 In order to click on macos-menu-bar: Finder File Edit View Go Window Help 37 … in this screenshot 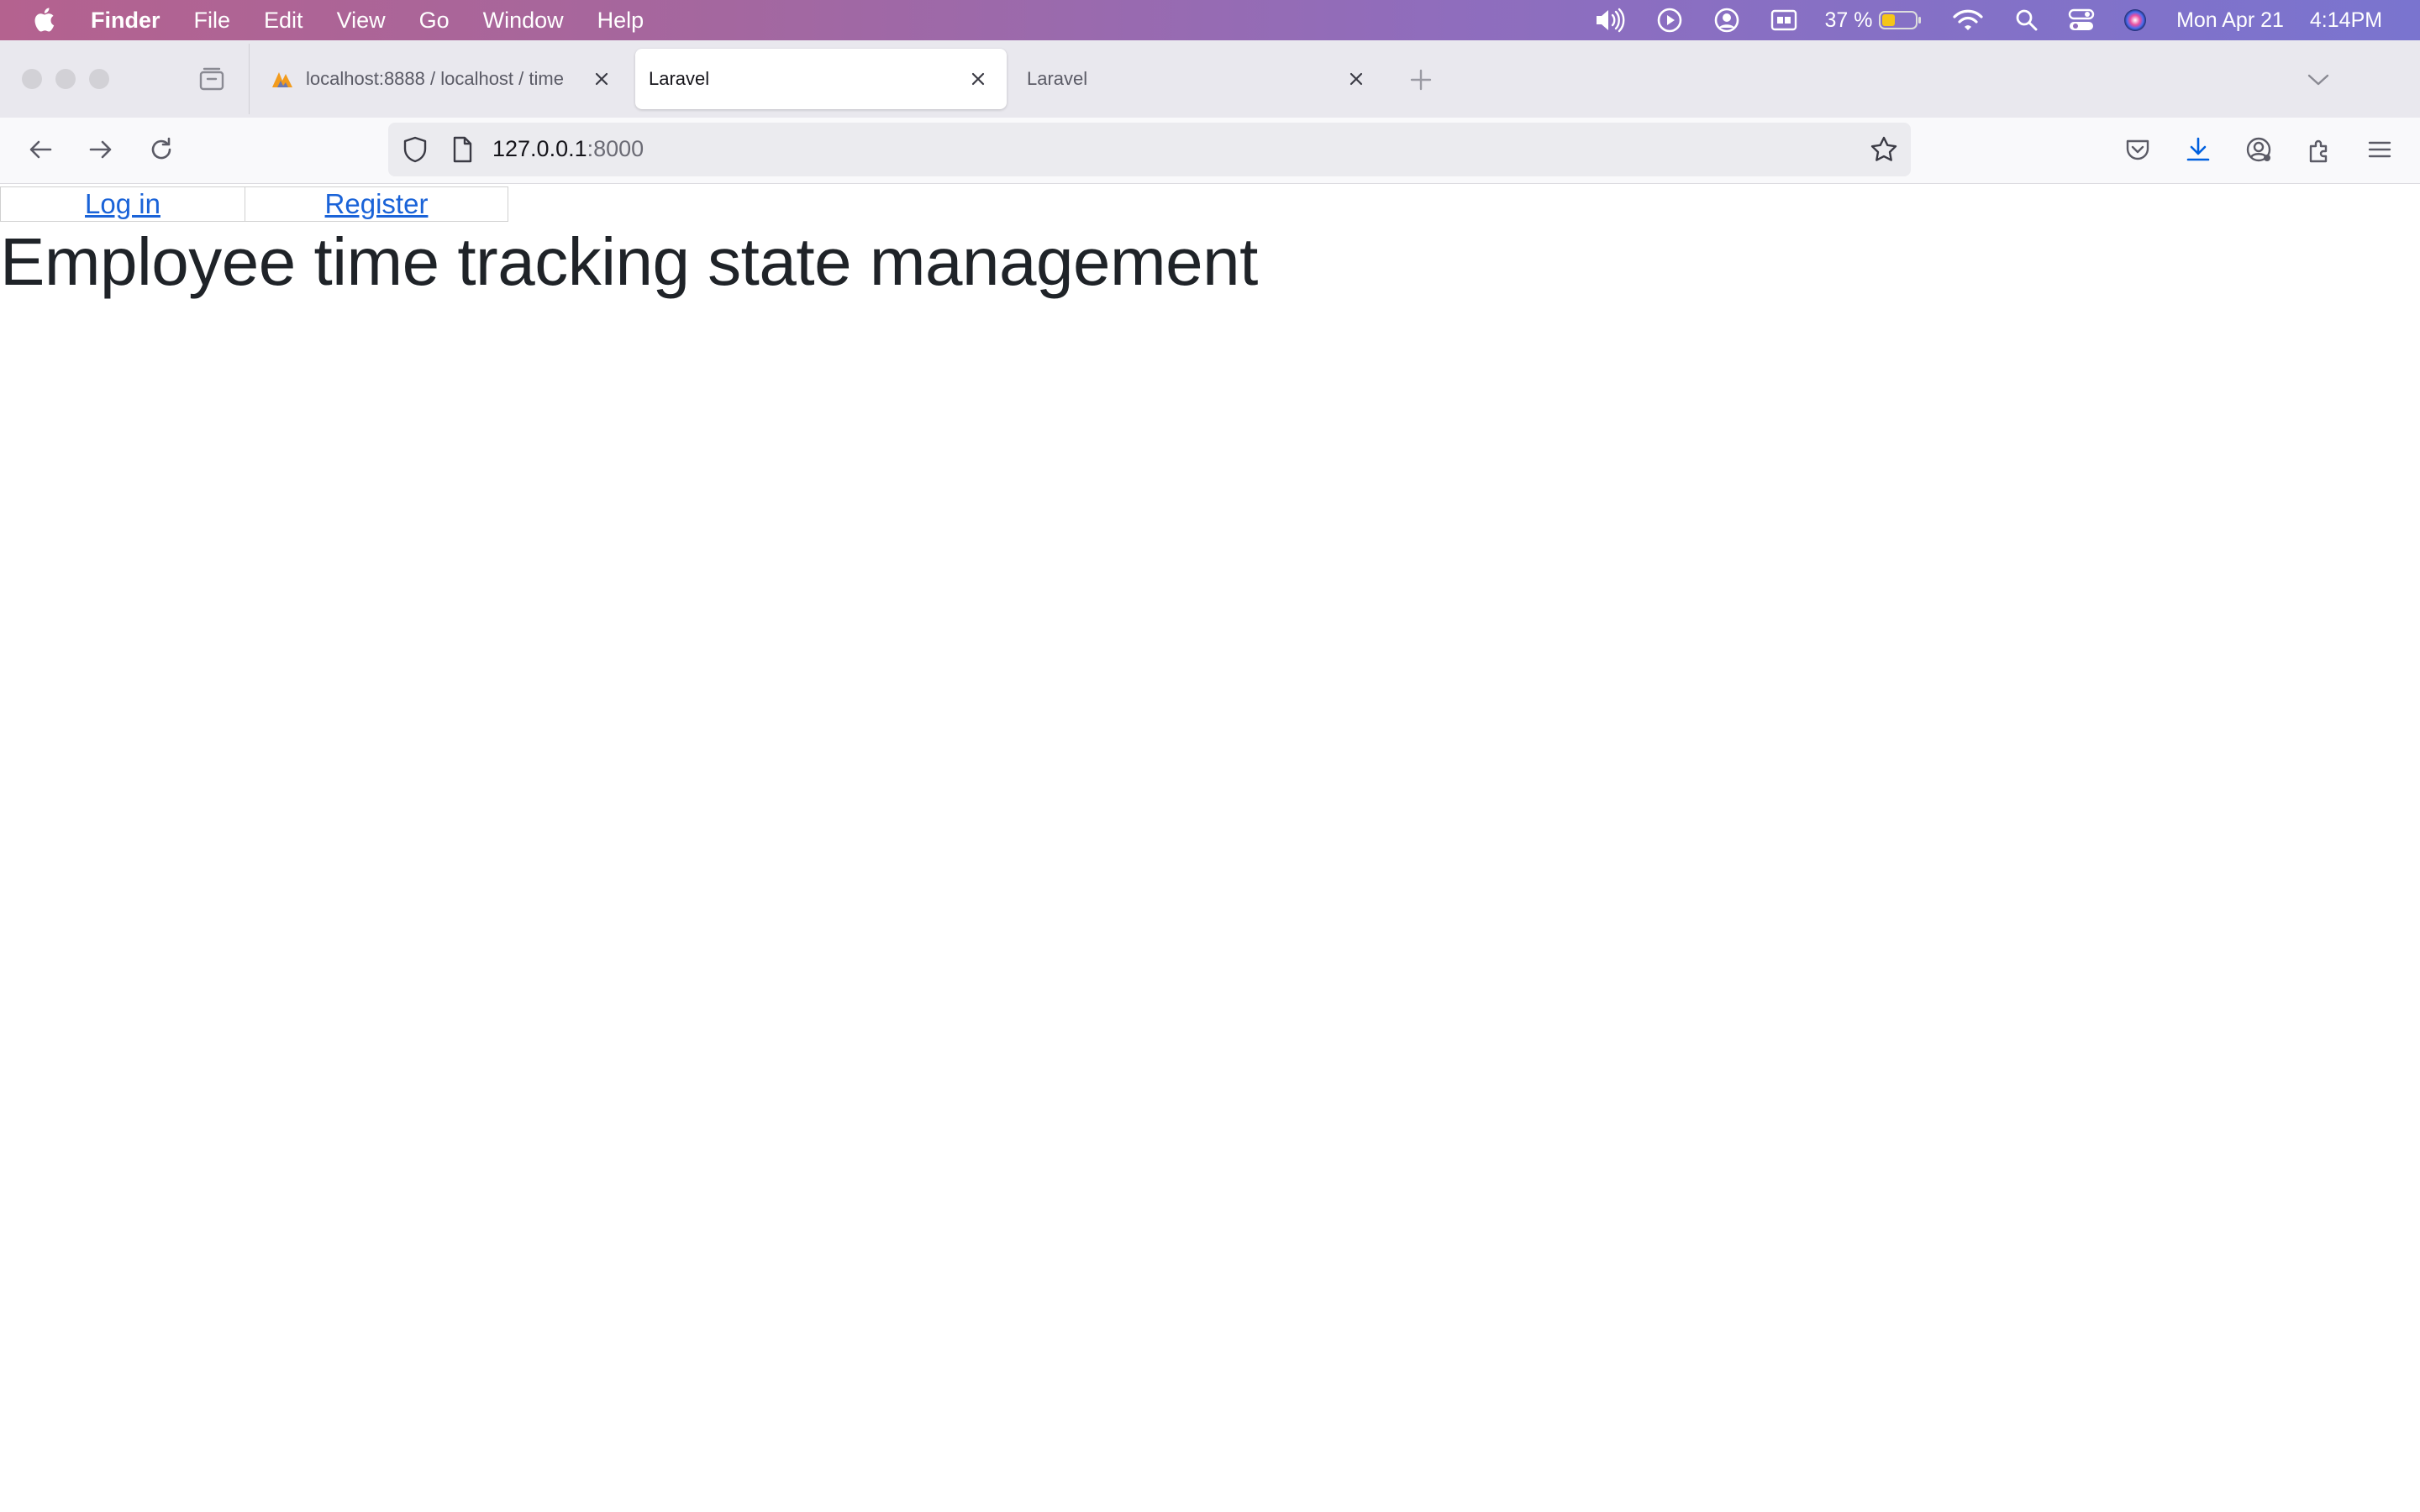, I will do `click(1210, 20)`.